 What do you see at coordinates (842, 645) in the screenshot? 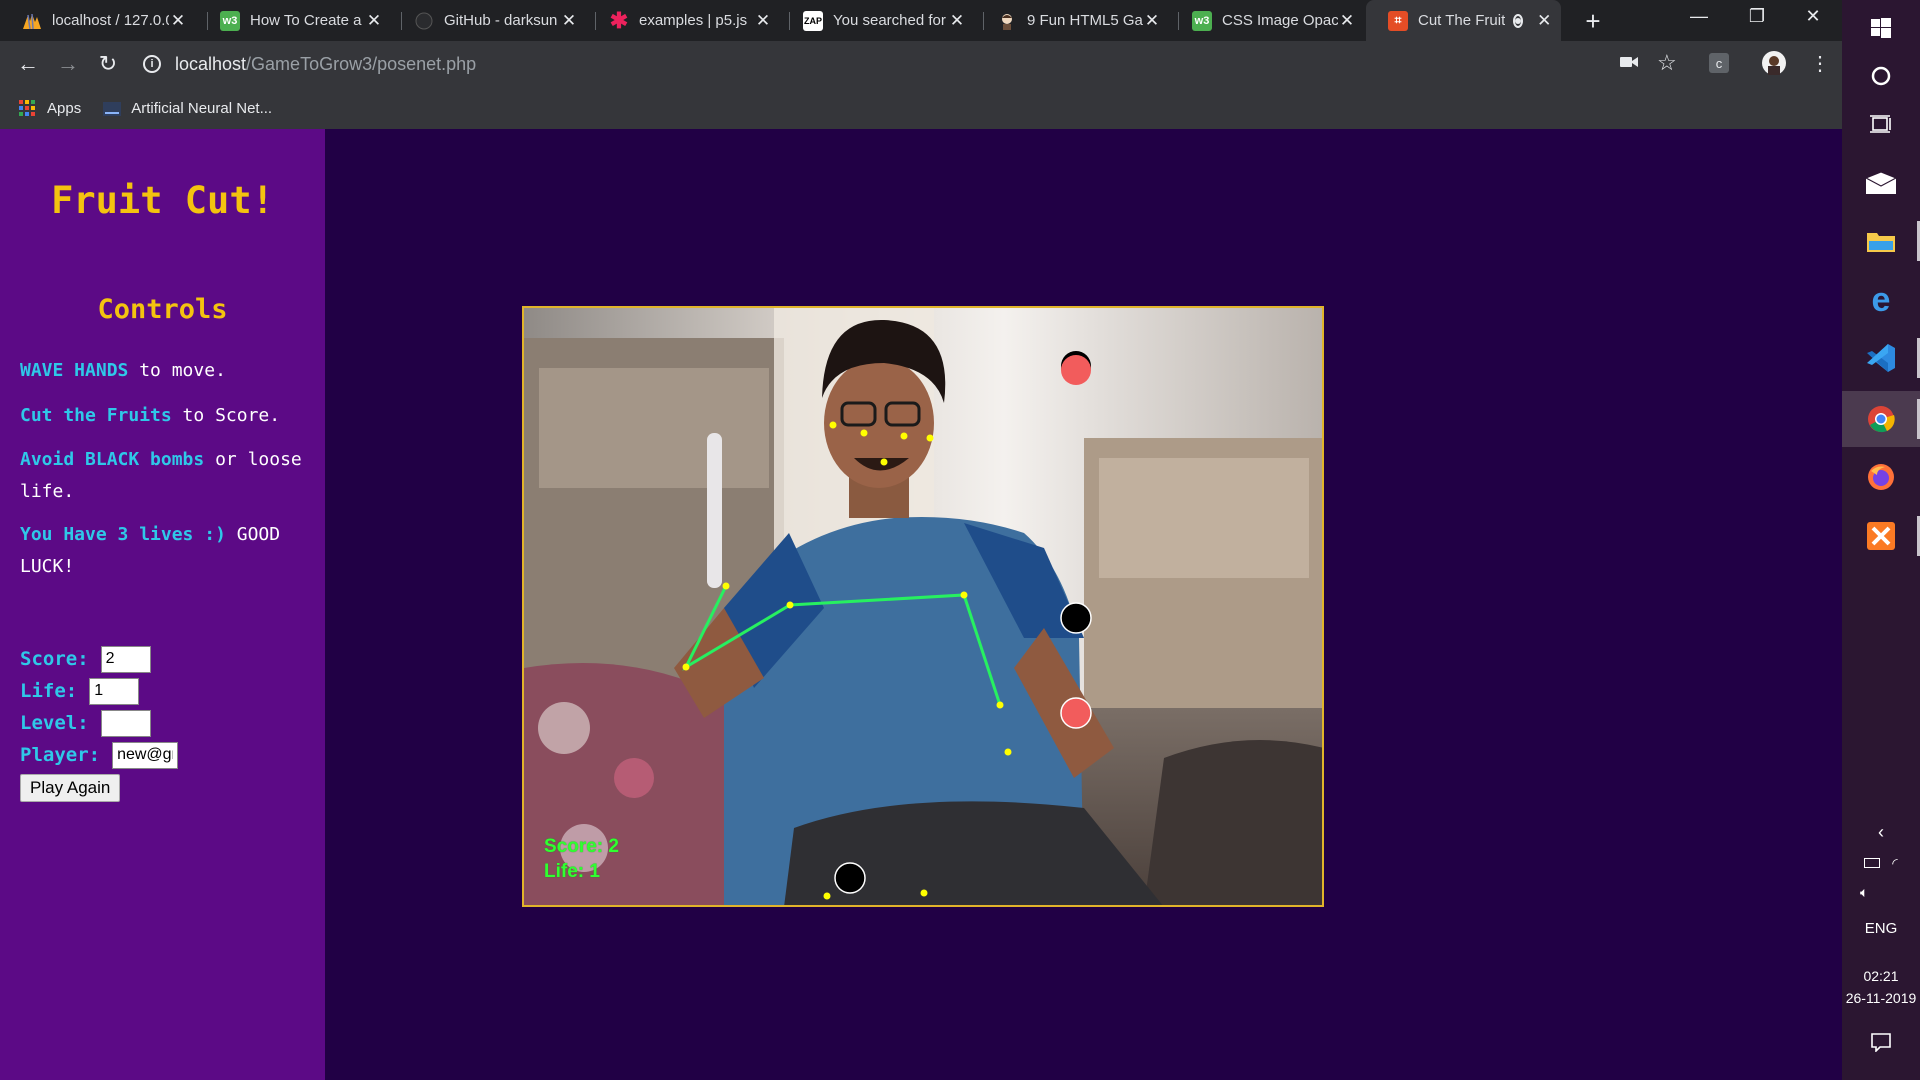
I see `pose-skeleton` at bounding box center [842, 645].